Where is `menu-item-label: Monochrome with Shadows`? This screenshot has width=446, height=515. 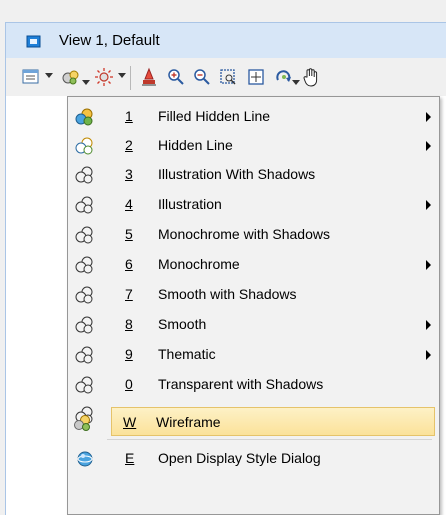
menu-item-label: Monochrome with Shadows is located at coordinates (244, 234).